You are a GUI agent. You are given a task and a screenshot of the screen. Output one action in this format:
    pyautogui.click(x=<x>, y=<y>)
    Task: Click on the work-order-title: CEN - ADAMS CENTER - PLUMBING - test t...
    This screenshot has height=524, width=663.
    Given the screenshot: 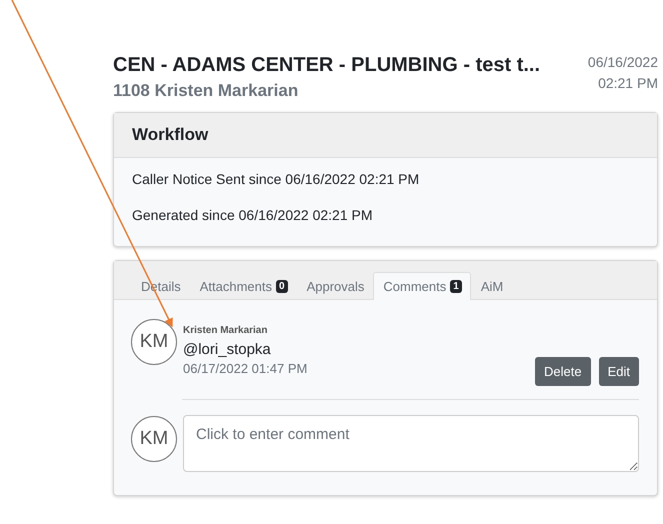 What is the action you would take?
    pyautogui.click(x=326, y=65)
    